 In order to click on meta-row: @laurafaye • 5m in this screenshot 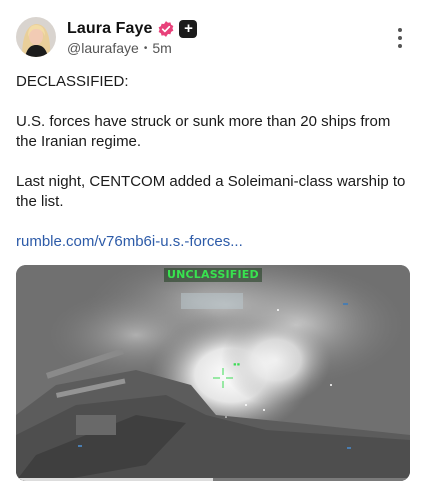, I will do `click(132, 48)`.